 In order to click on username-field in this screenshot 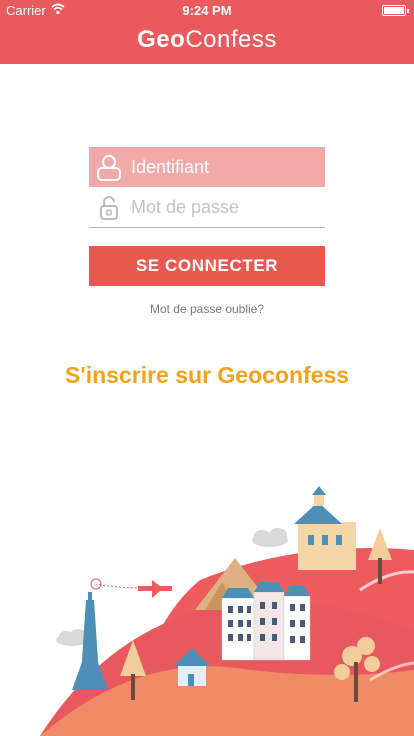, I will do `click(207, 167)`.